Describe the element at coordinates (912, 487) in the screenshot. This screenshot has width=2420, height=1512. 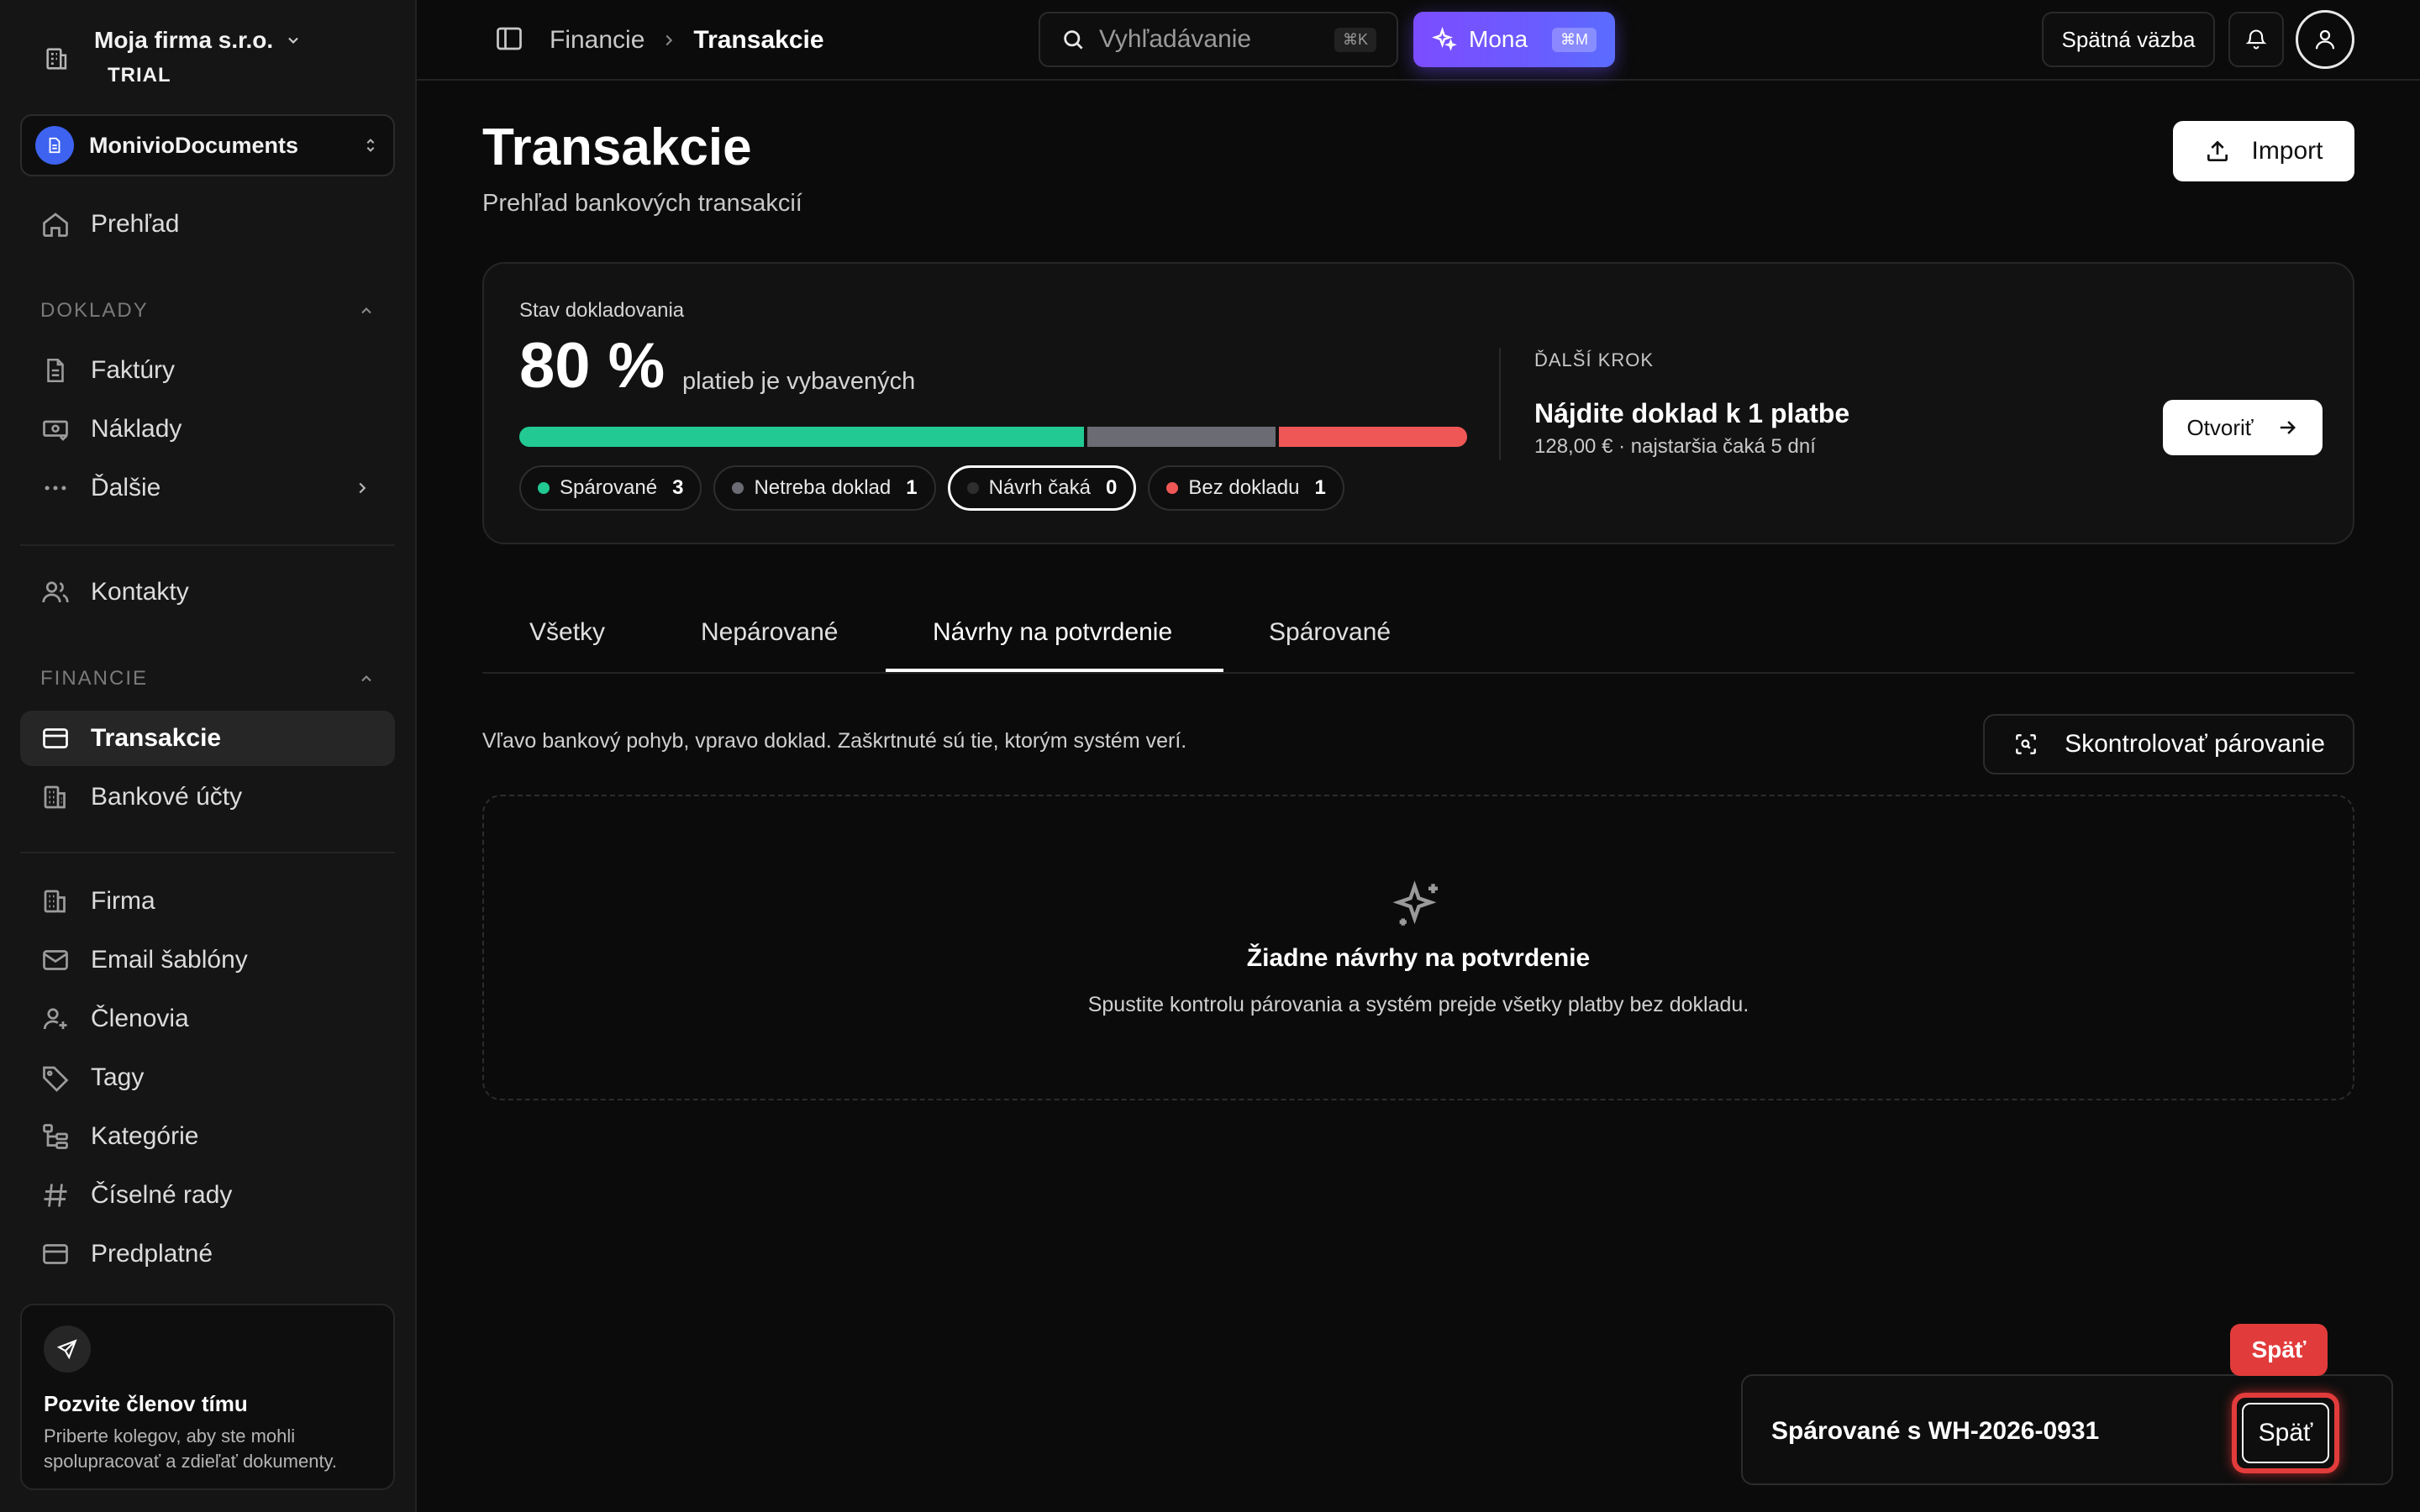
I see `chip-count: 1` at that location.